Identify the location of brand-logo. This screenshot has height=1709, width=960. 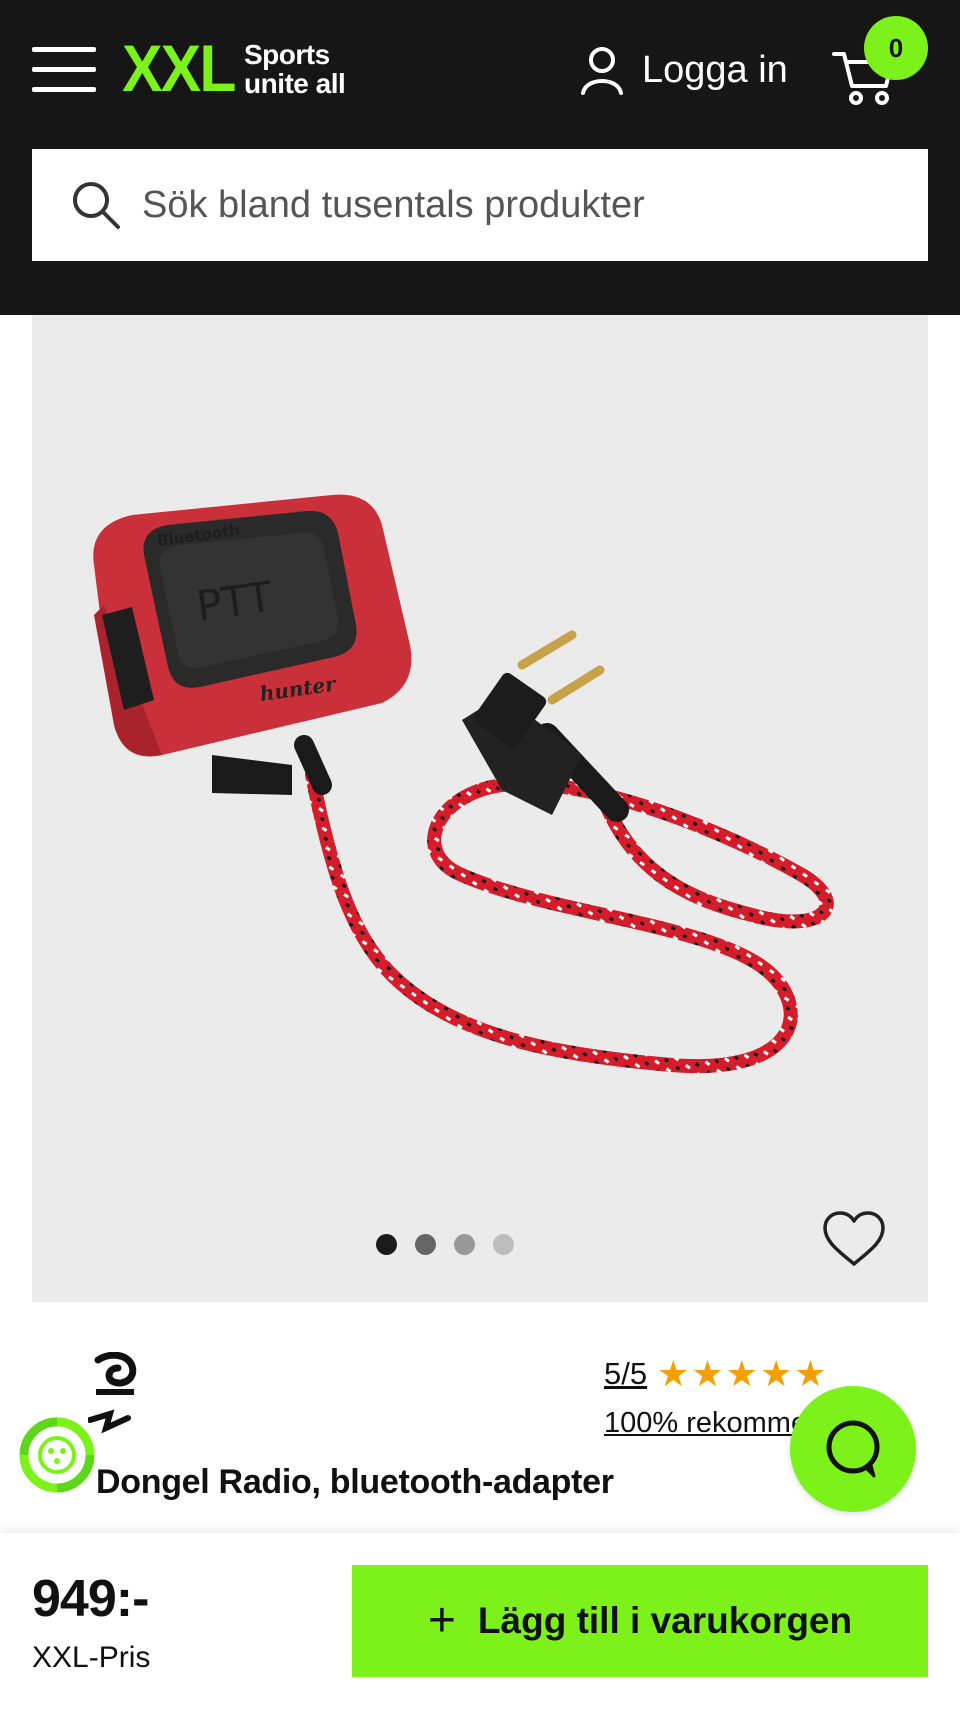
(118, 1393).